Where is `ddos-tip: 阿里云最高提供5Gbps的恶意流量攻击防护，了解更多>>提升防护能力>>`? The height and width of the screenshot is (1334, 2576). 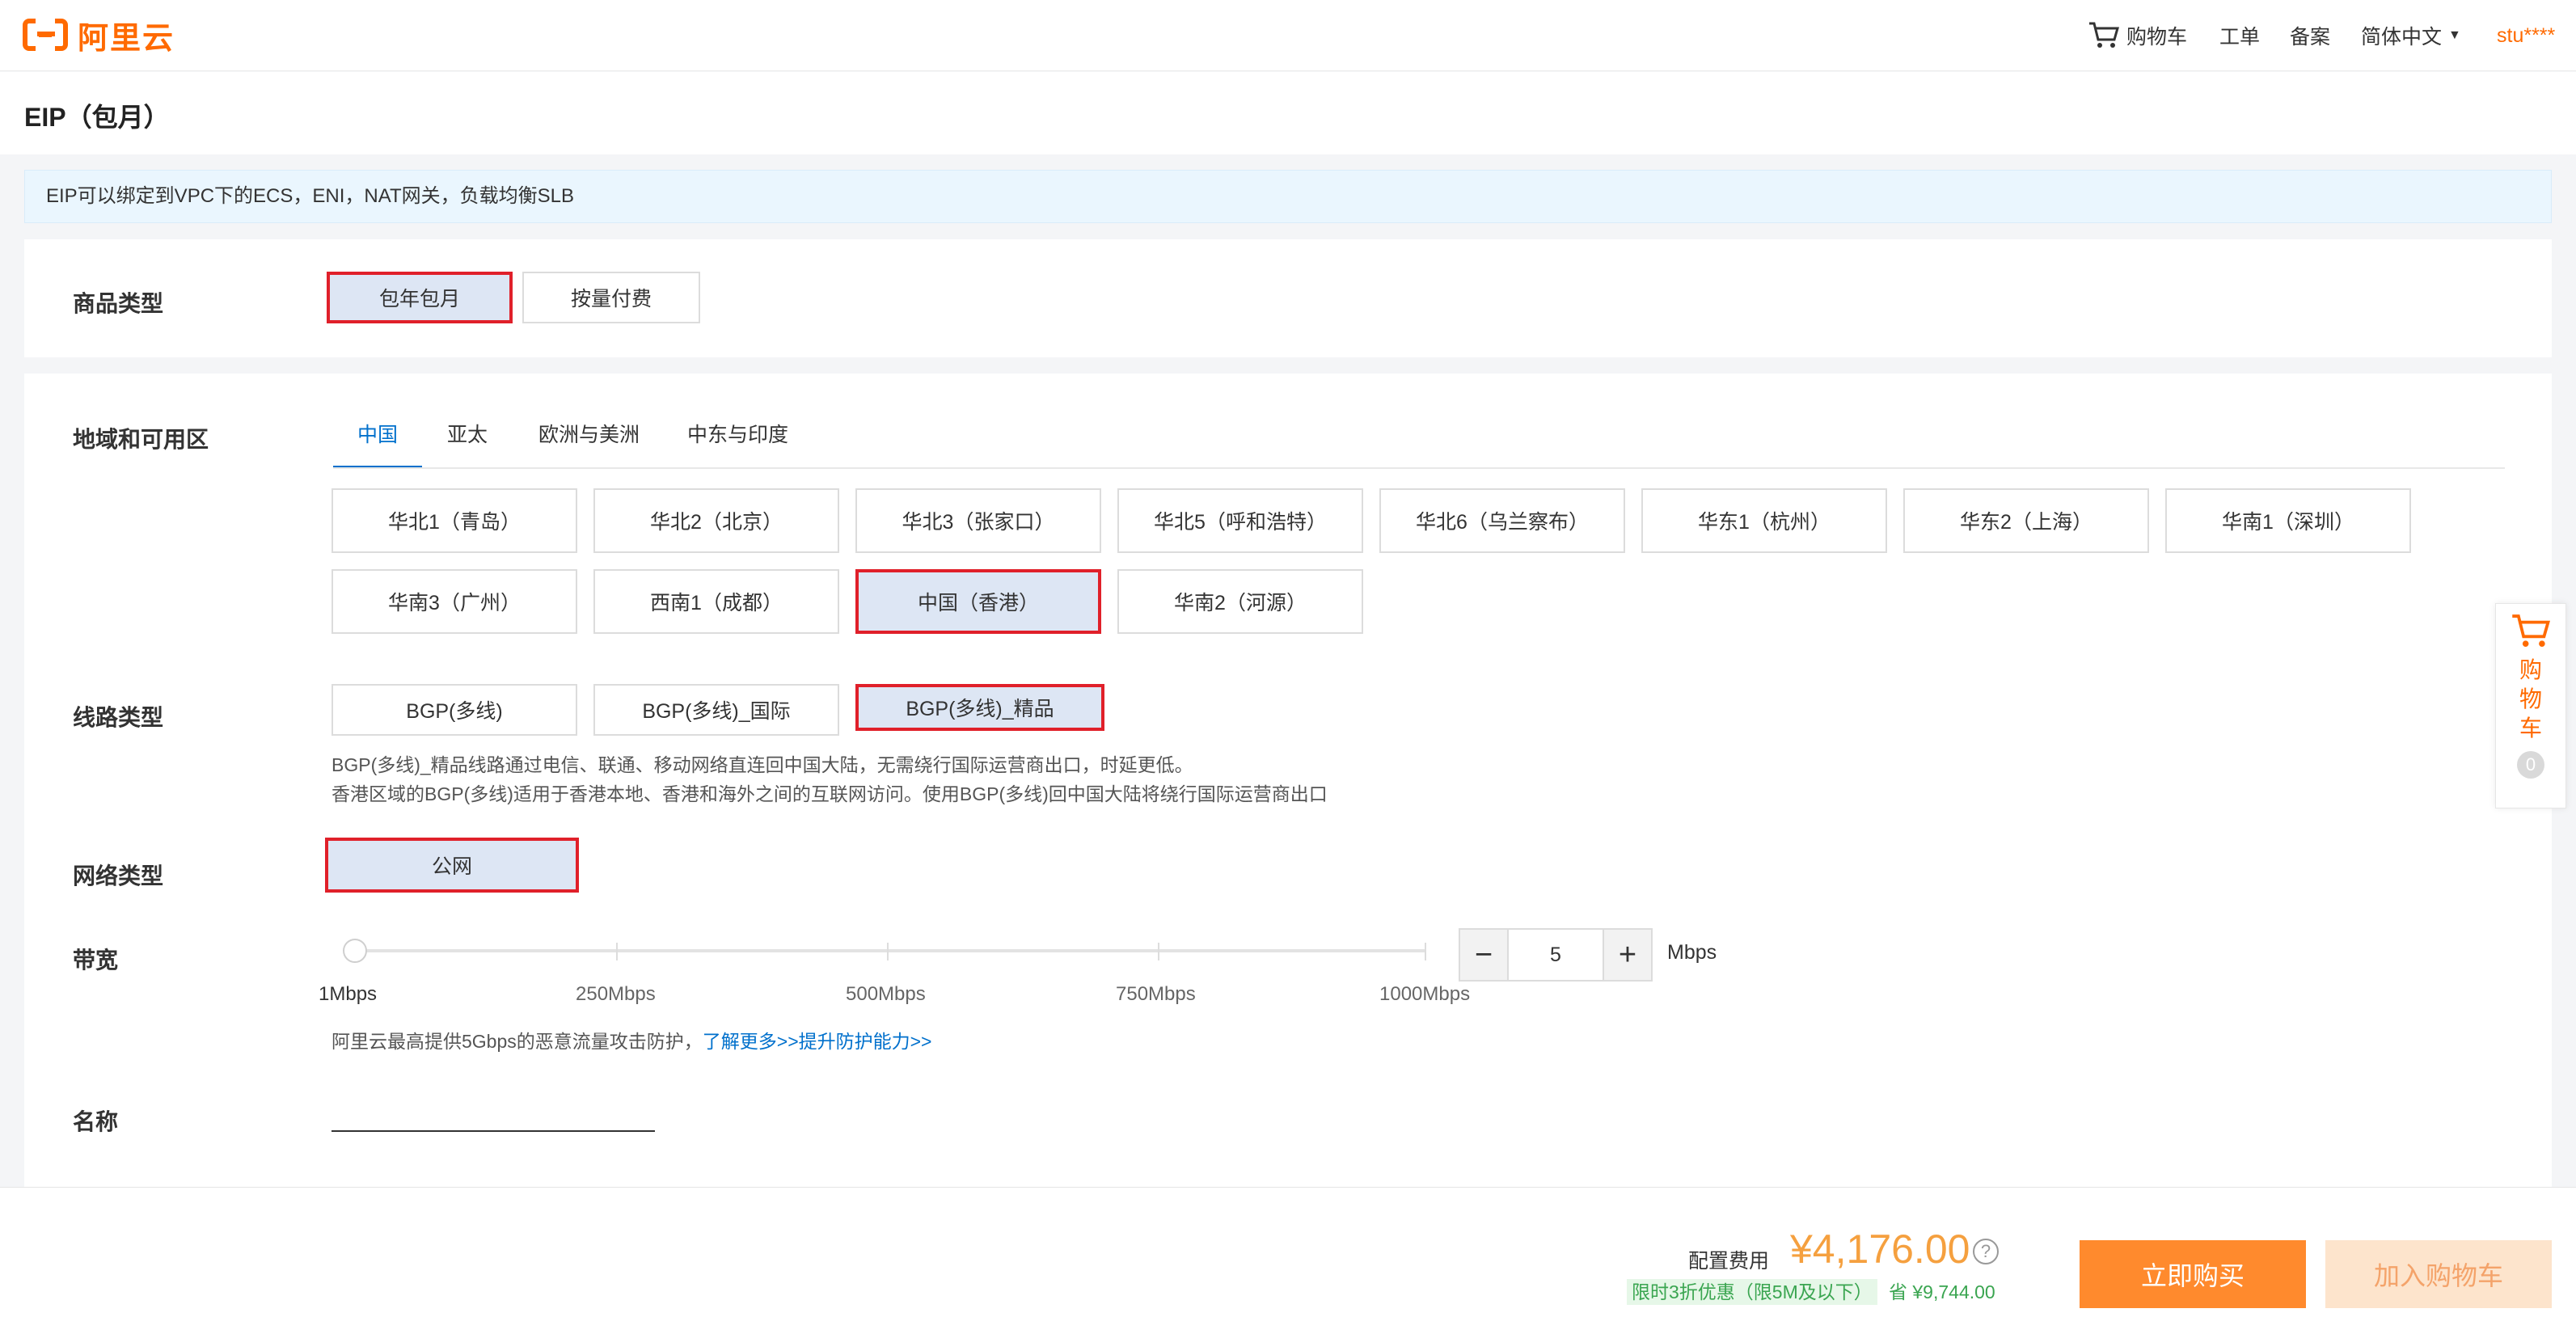 ddos-tip: 阿里云最高提供5Gbps的恶意流量攻击防护，了解更多>>提升防护能力>> is located at coordinates (632, 1041).